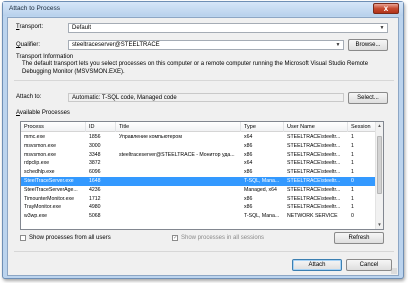 The width and height of the screenshot is (408, 283). What do you see at coordinates (30, 27) in the screenshot?
I see `transport-label: Transport:` at bounding box center [30, 27].